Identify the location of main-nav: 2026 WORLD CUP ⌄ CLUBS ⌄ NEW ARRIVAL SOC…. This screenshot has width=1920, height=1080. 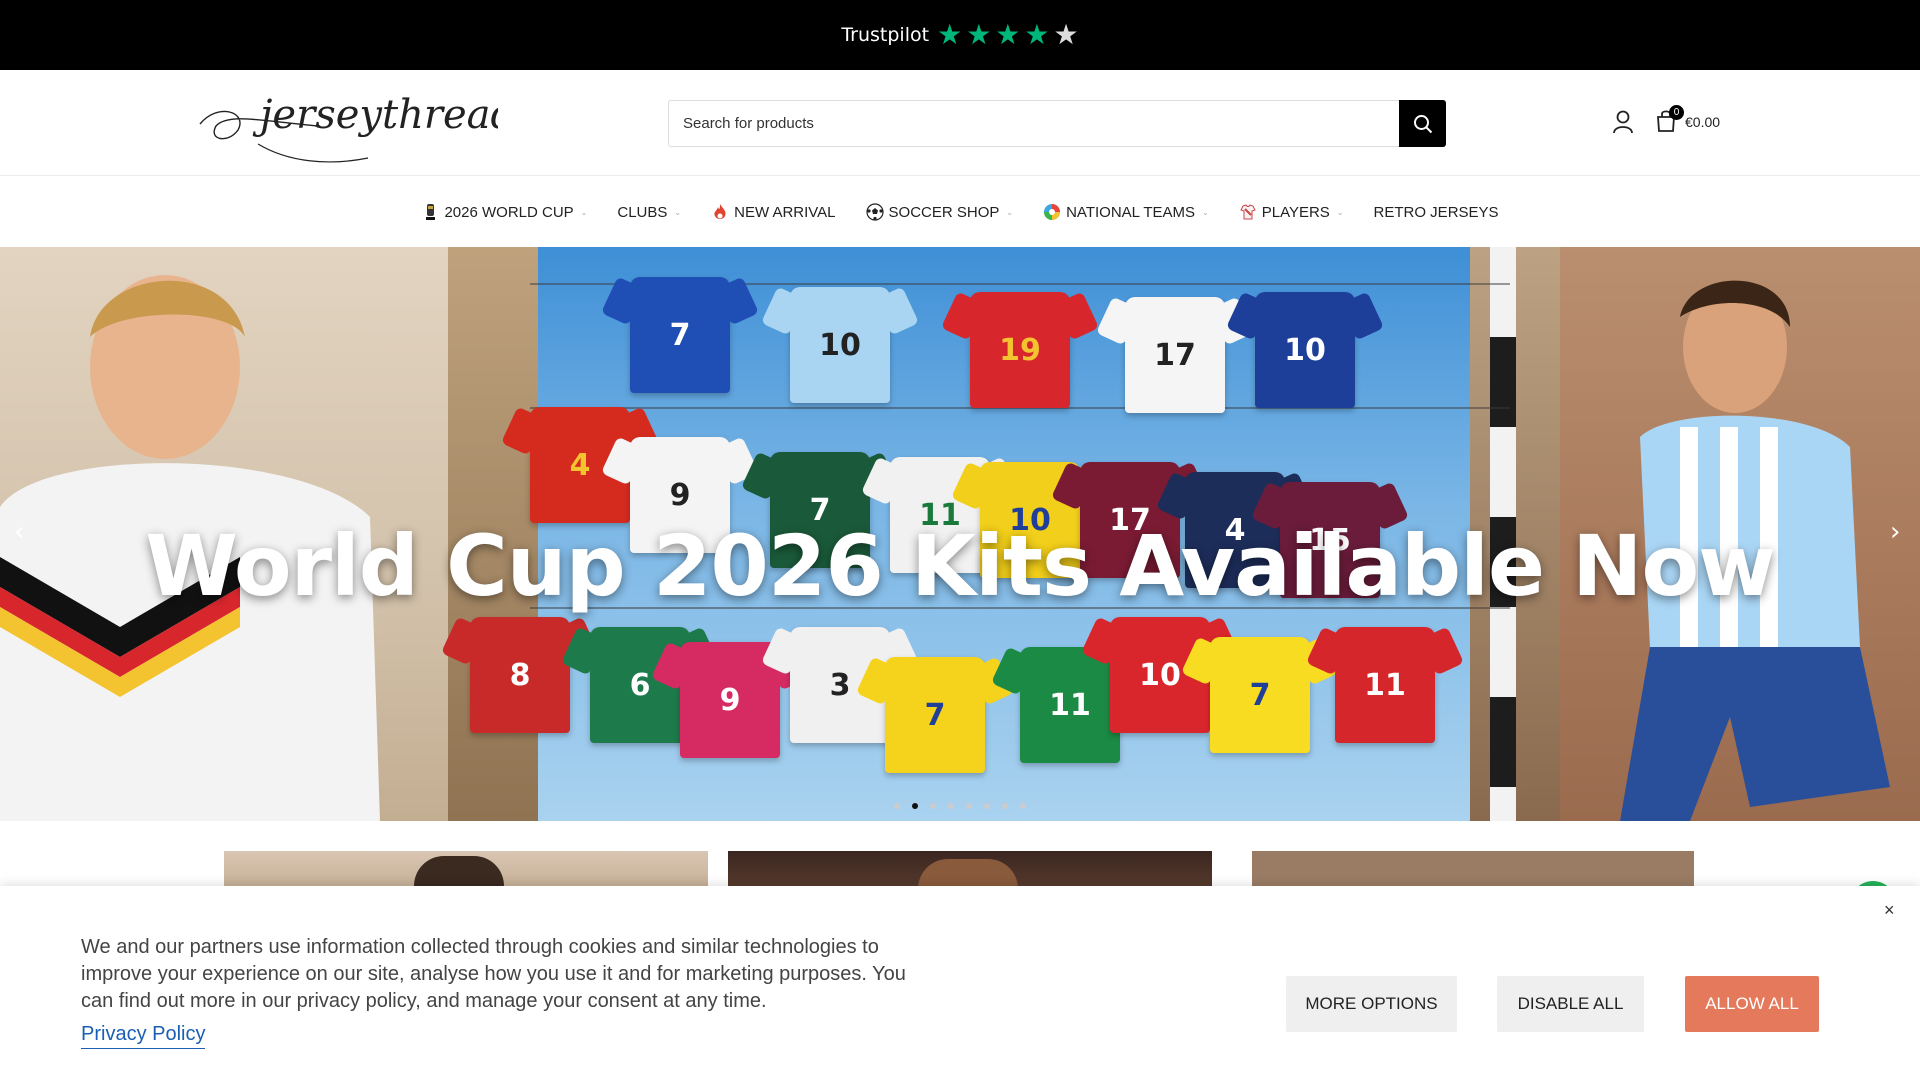
(960, 212).